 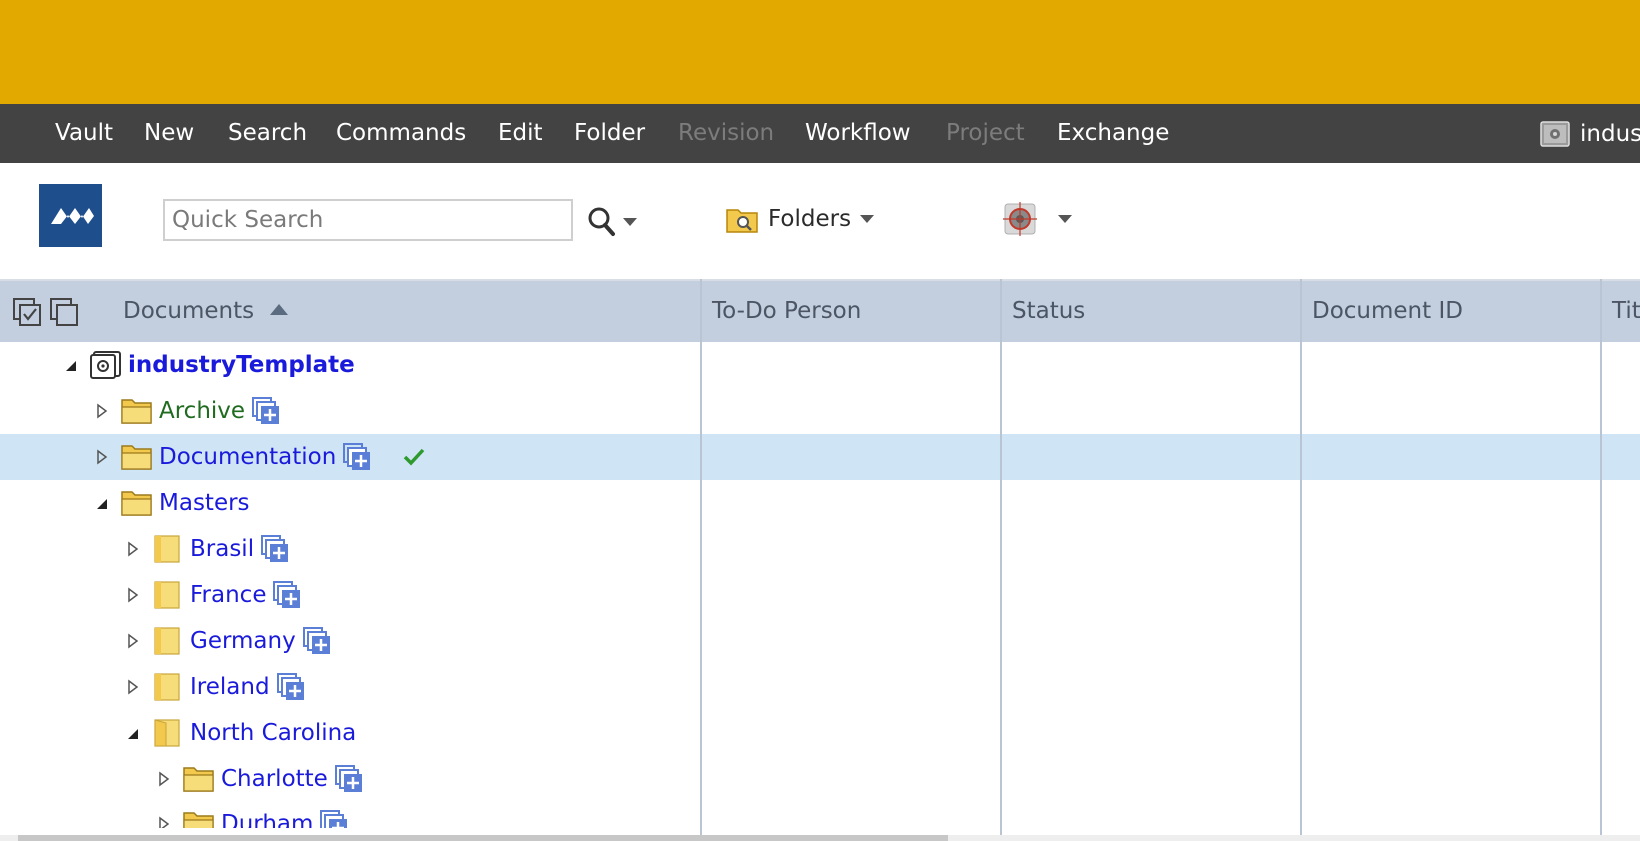 I want to click on toolbar: Folders, so click(x=820, y=221).